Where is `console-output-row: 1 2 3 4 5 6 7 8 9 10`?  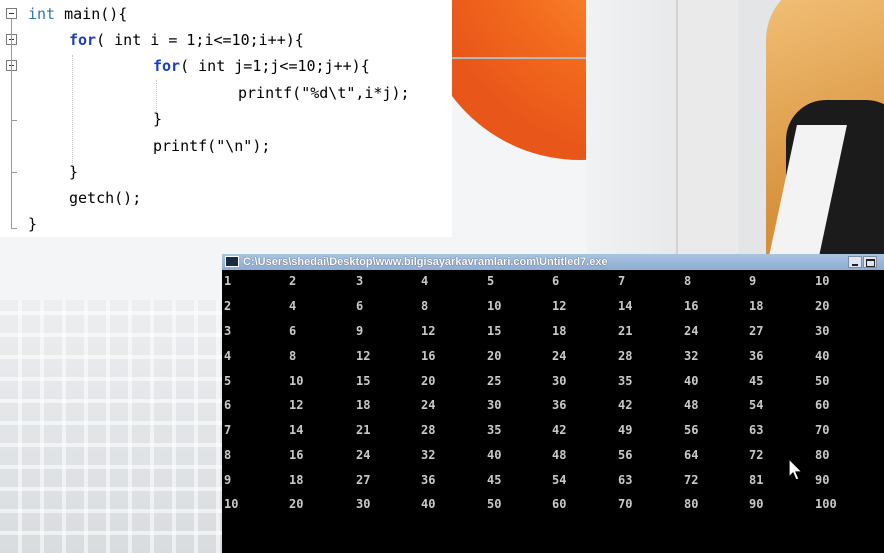 console-output-row: 1 2 3 4 5 6 7 8 9 10 is located at coordinates (553, 281).